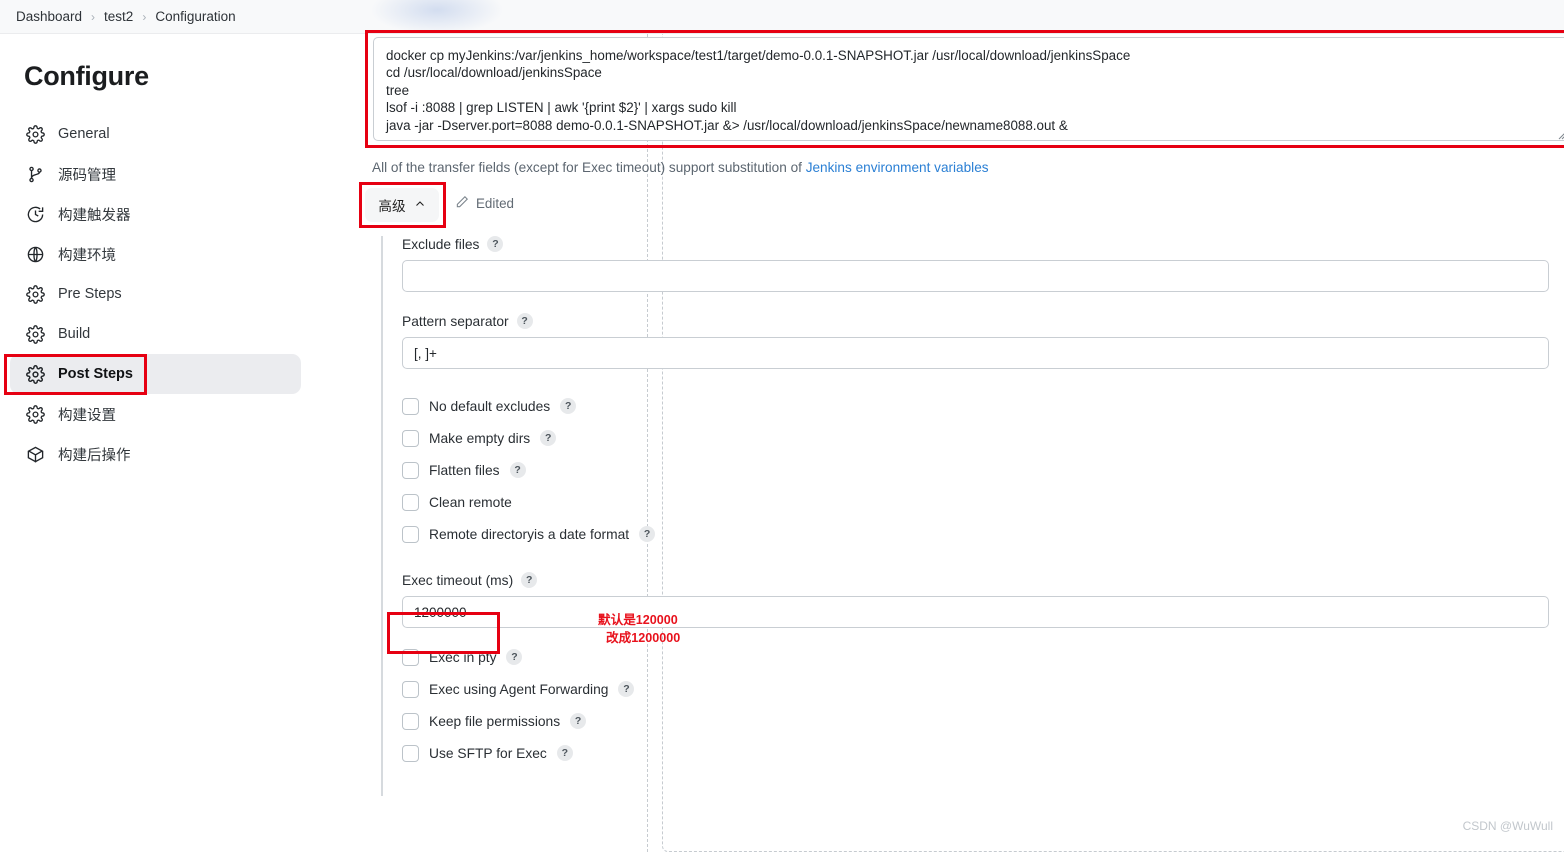 This screenshot has height=852, width=1564. I want to click on exec-command-textarea, so click(968, 89).